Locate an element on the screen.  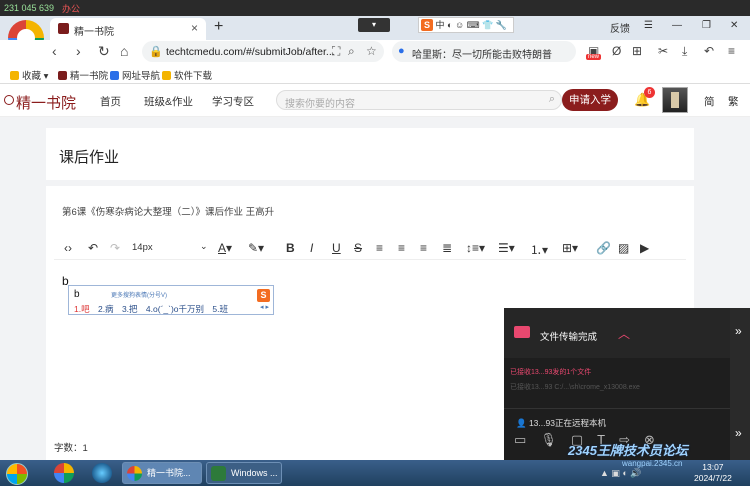
bookmark-nav: 网址导航 is located at coordinates (135, 75).